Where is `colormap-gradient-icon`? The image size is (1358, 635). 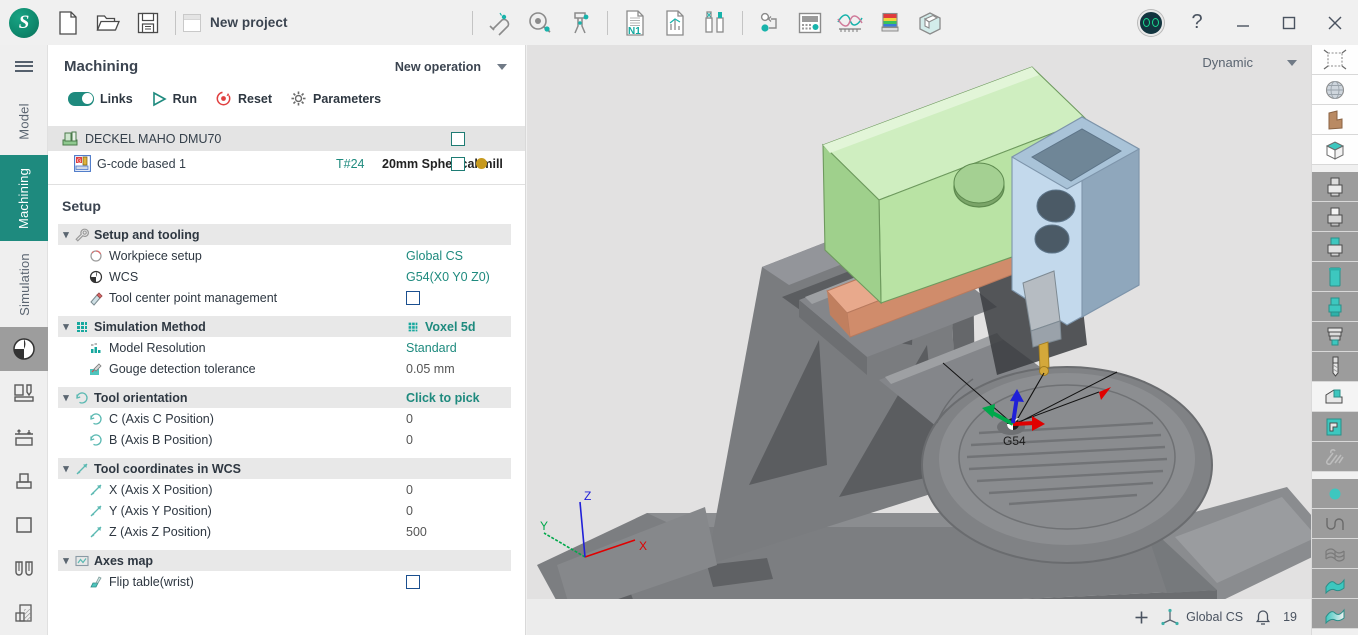
colormap-gradient-icon is located at coordinates (890, 22).